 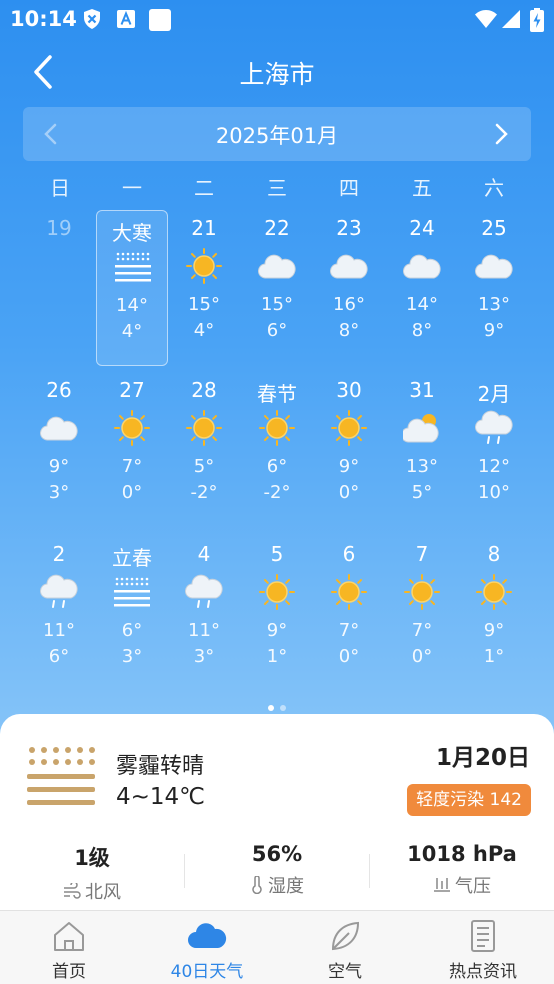 I want to click on signal-icon, so click(x=511, y=19).